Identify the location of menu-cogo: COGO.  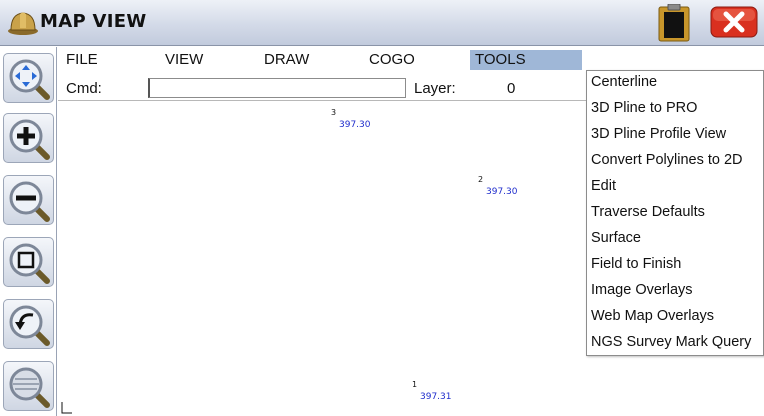
(392, 59).